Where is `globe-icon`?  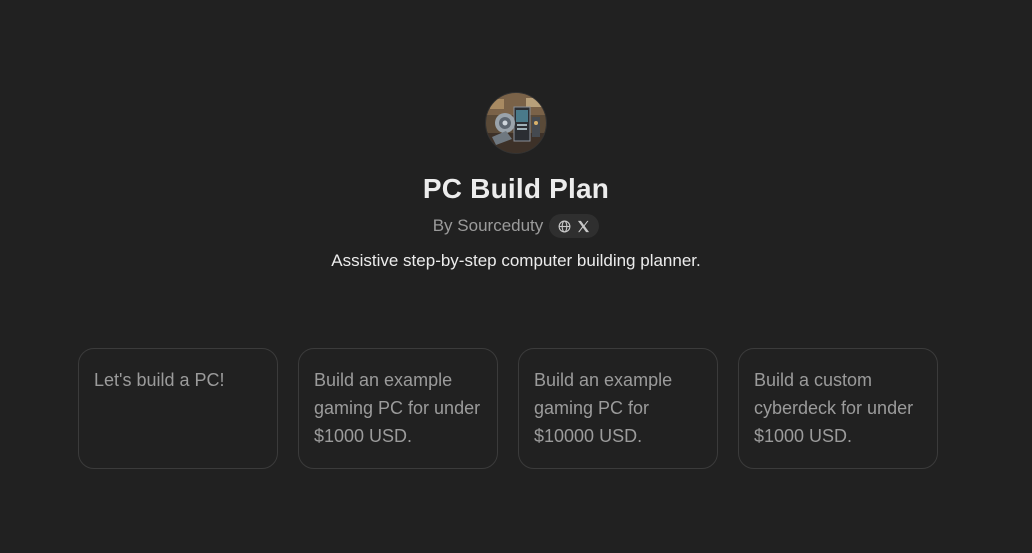
globe-icon is located at coordinates (564, 226).